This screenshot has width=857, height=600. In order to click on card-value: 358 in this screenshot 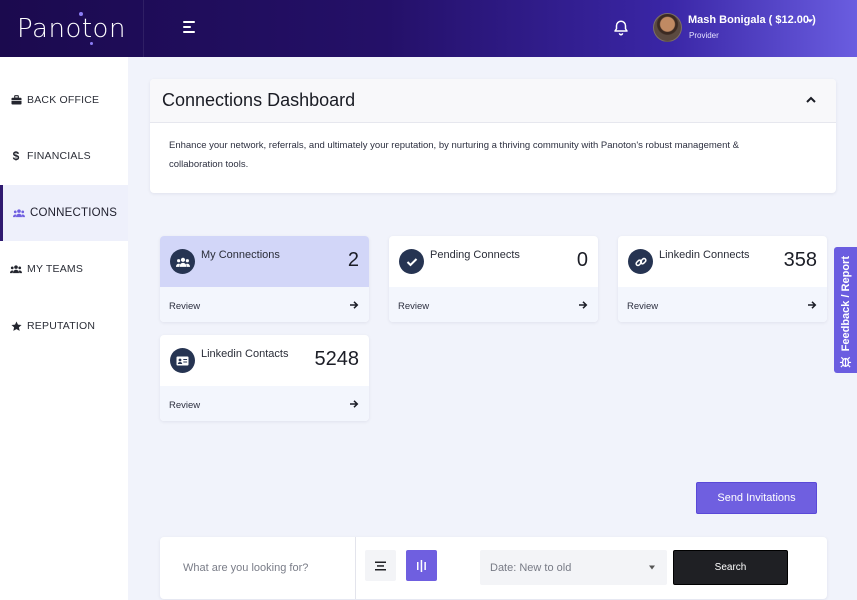, I will do `click(800, 260)`.